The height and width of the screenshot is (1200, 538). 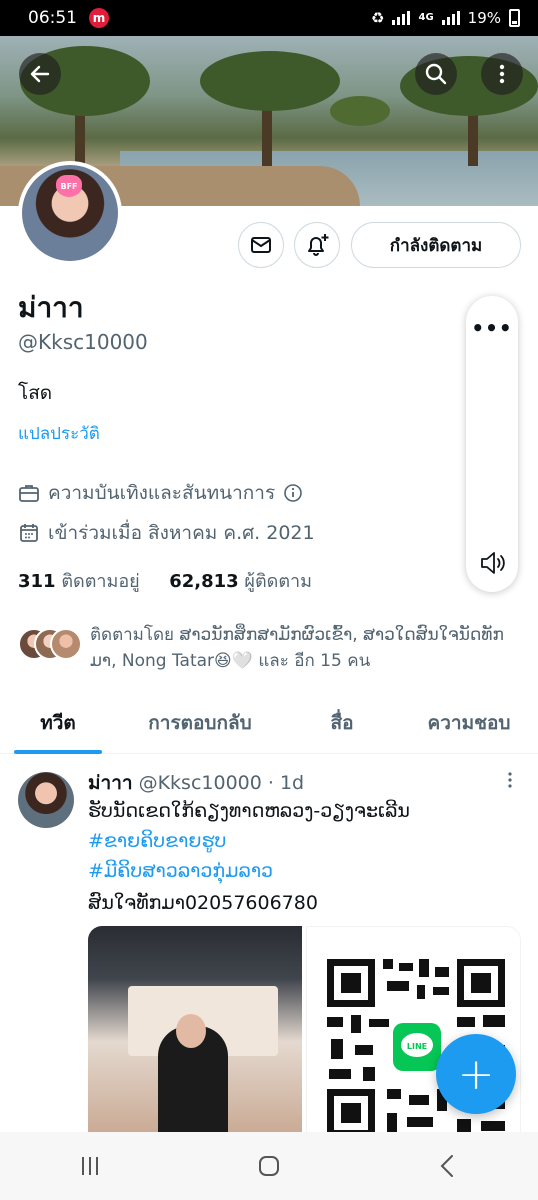 What do you see at coordinates (514, 18) in the screenshot?
I see `battery-icon` at bounding box center [514, 18].